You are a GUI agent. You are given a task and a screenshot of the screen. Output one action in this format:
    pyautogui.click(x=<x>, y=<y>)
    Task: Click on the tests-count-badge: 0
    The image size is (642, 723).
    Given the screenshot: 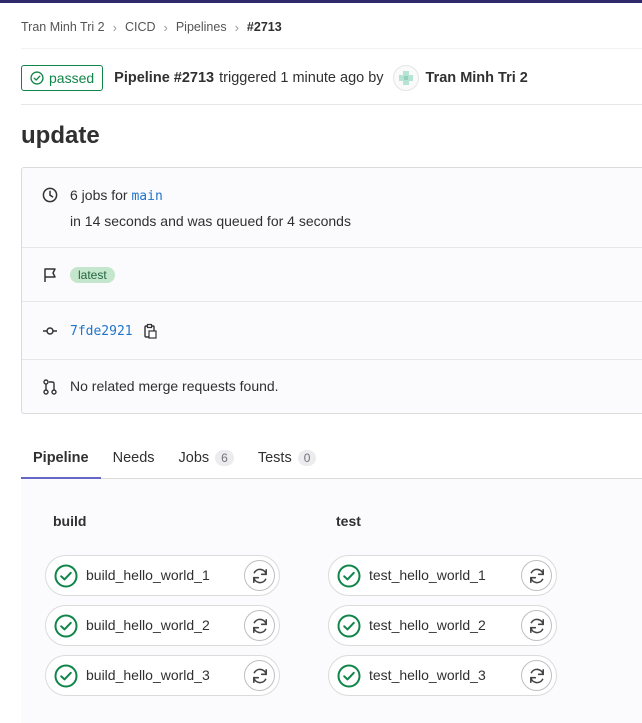 What is the action you would take?
    pyautogui.click(x=307, y=458)
    